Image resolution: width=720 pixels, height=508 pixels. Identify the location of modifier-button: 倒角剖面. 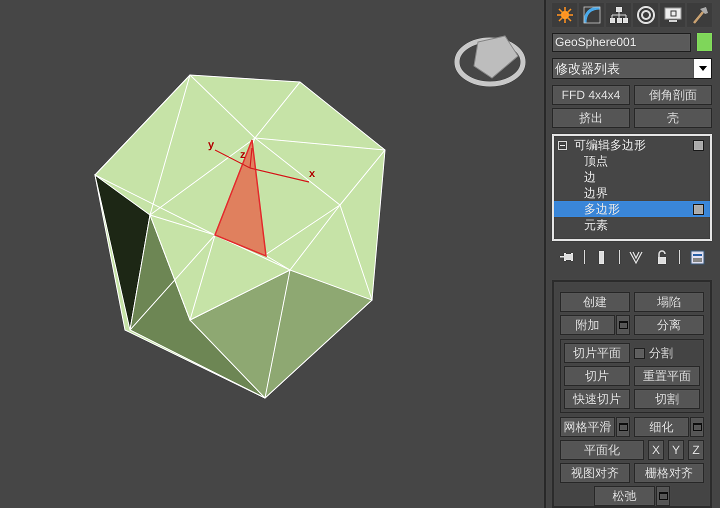
(673, 95).